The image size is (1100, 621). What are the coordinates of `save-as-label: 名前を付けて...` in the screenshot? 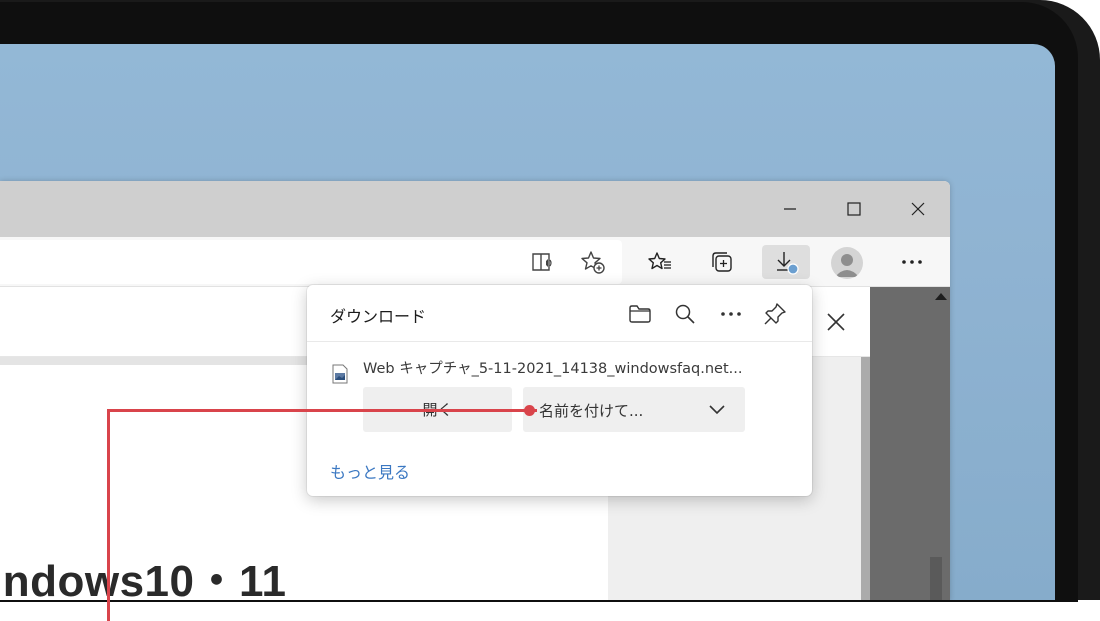 It's located at (591, 411).